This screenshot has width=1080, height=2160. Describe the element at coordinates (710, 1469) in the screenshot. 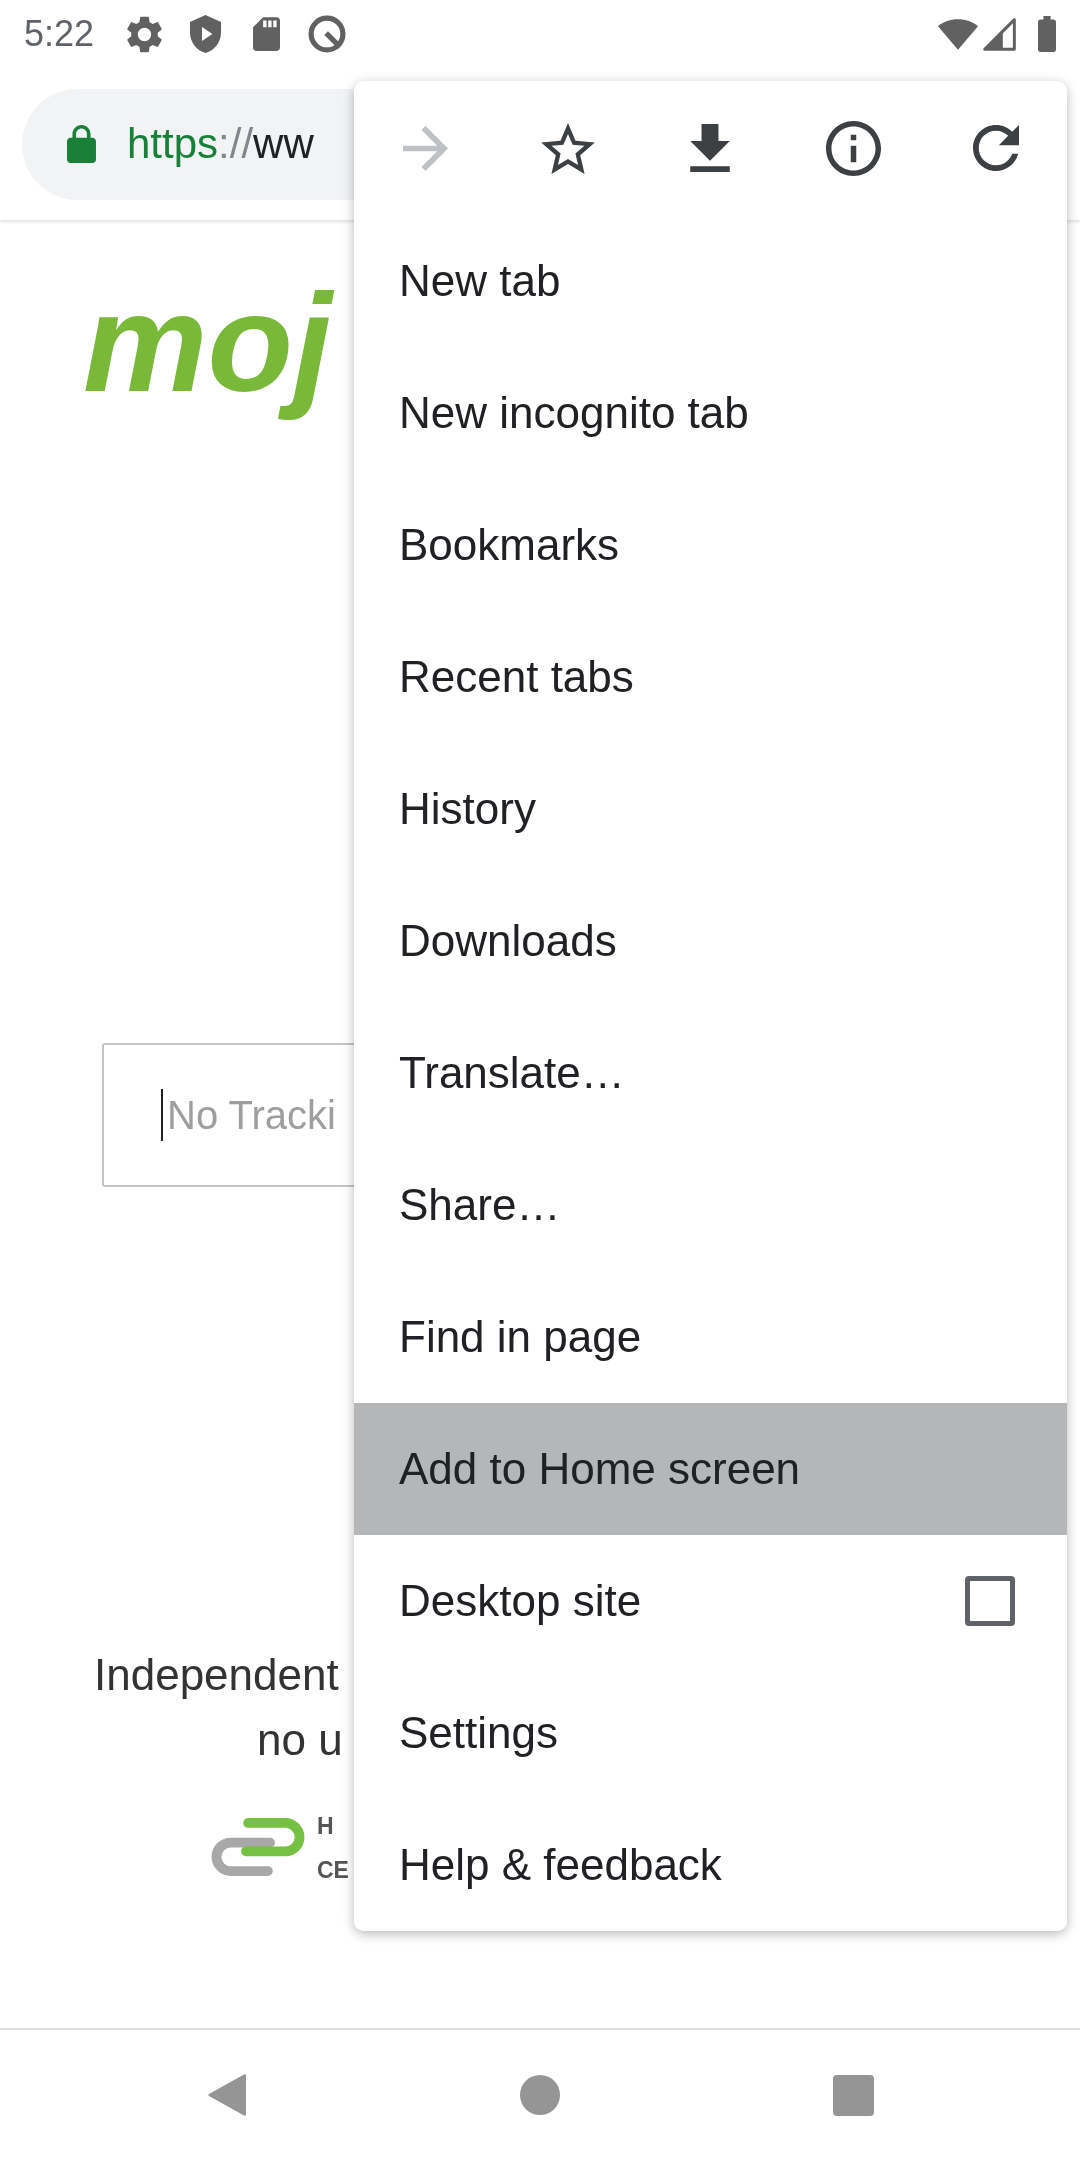

I see `menu-item: Add to Home screen` at that location.